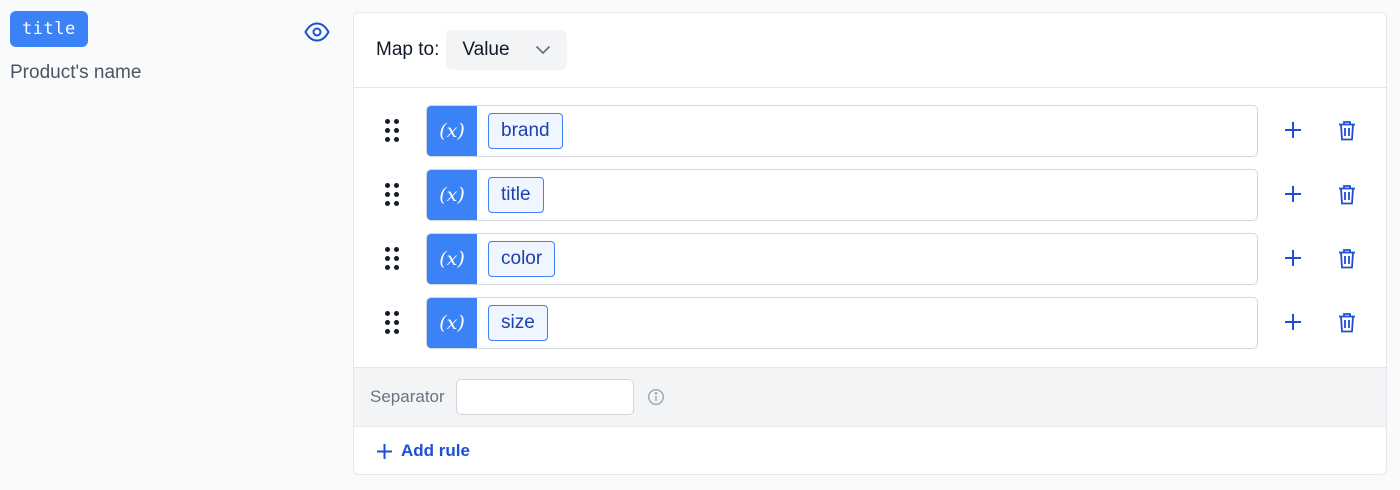  I want to click on eye-icon, so click(317, 32).